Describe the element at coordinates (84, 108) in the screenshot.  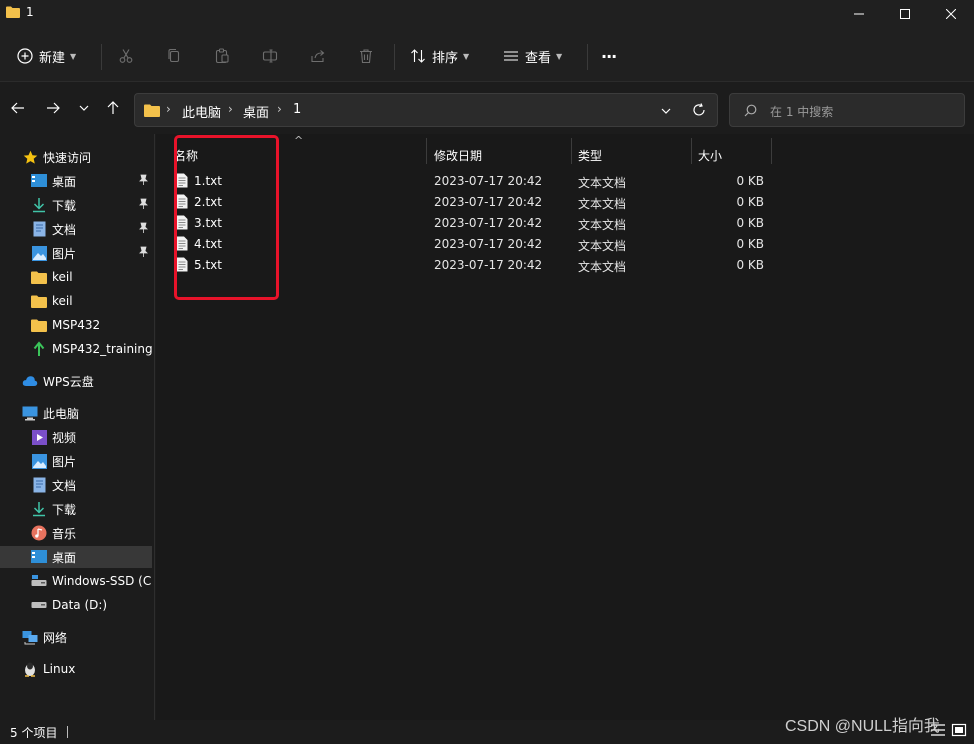
I see `recent-locations-button` at that location.